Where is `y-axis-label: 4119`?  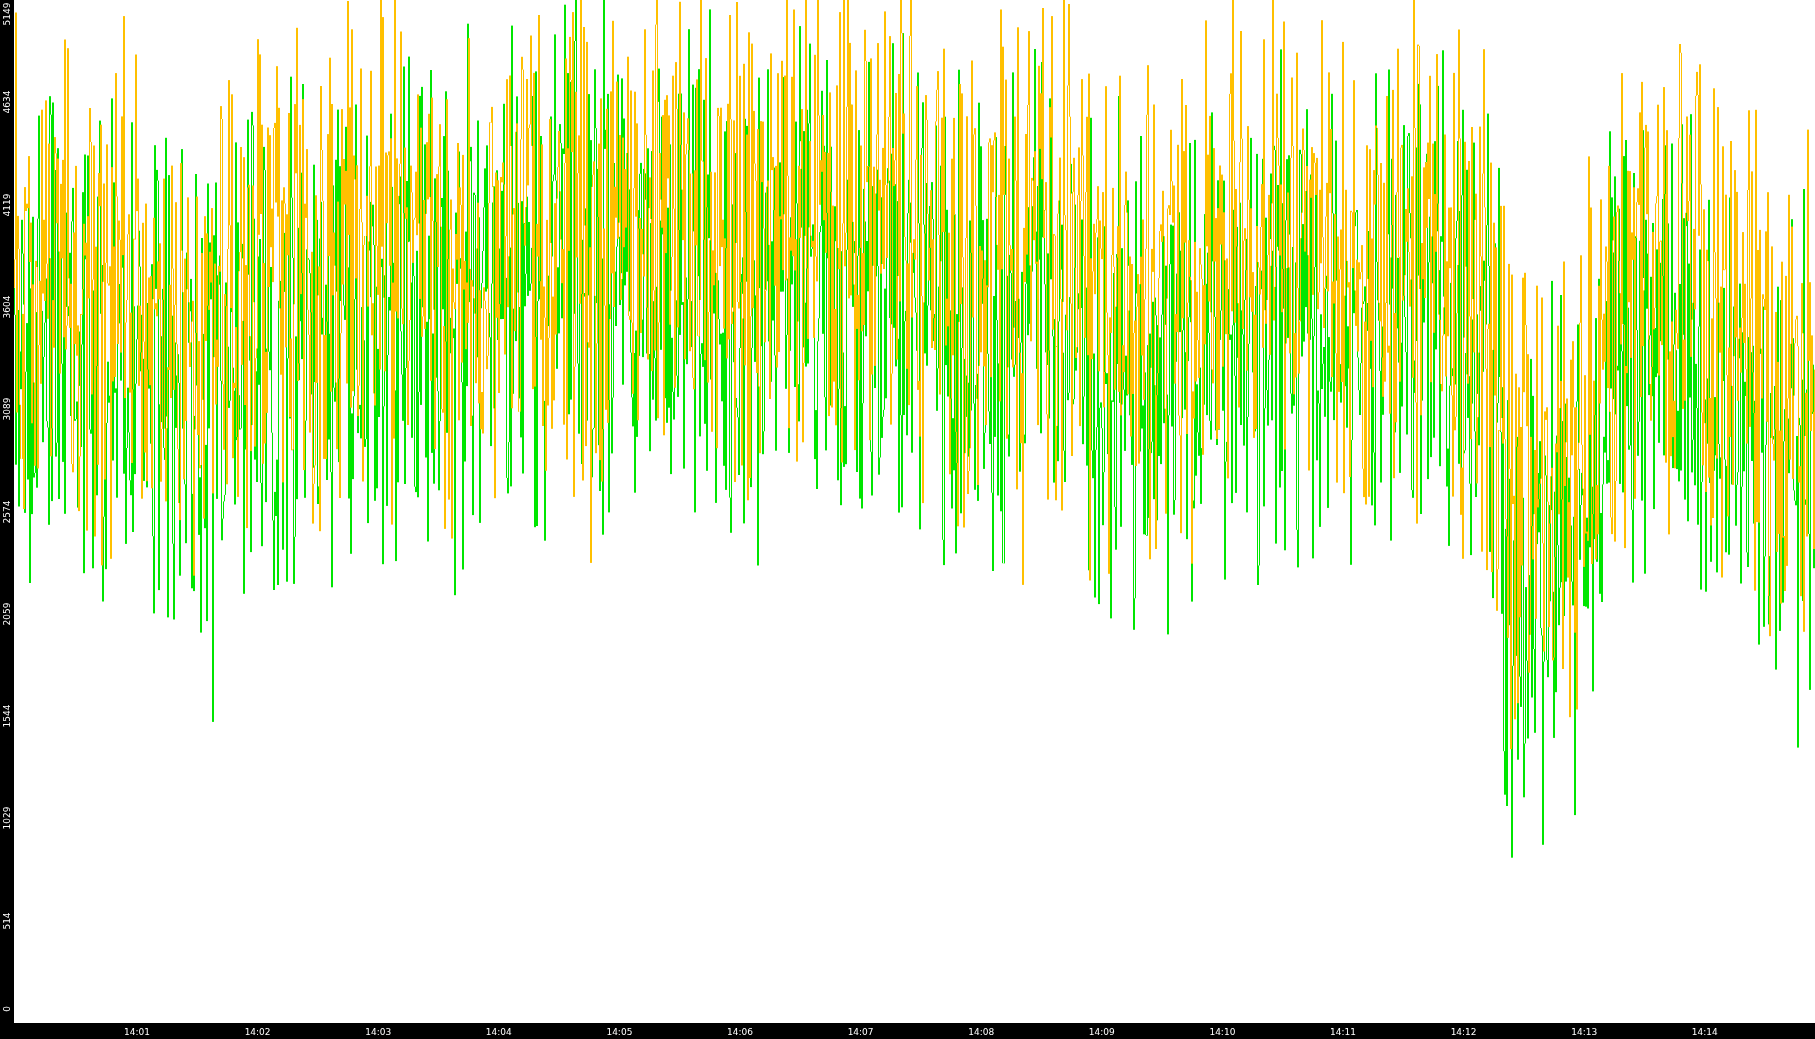 y-axis-label: 4119 is located at coordinates (7, 205).